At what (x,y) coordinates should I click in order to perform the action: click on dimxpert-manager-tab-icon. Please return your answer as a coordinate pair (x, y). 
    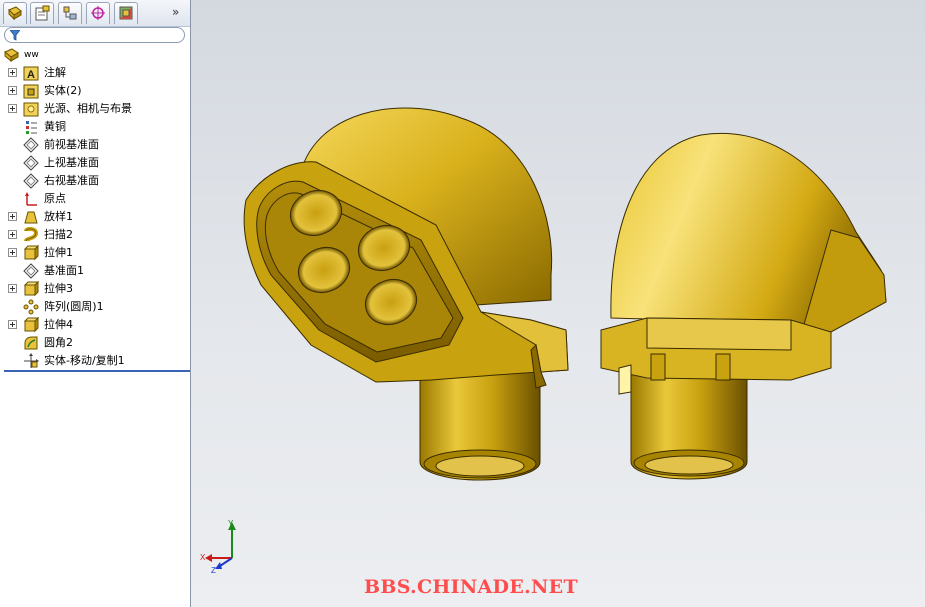
    Looking at the image, I should click on (98, 13).